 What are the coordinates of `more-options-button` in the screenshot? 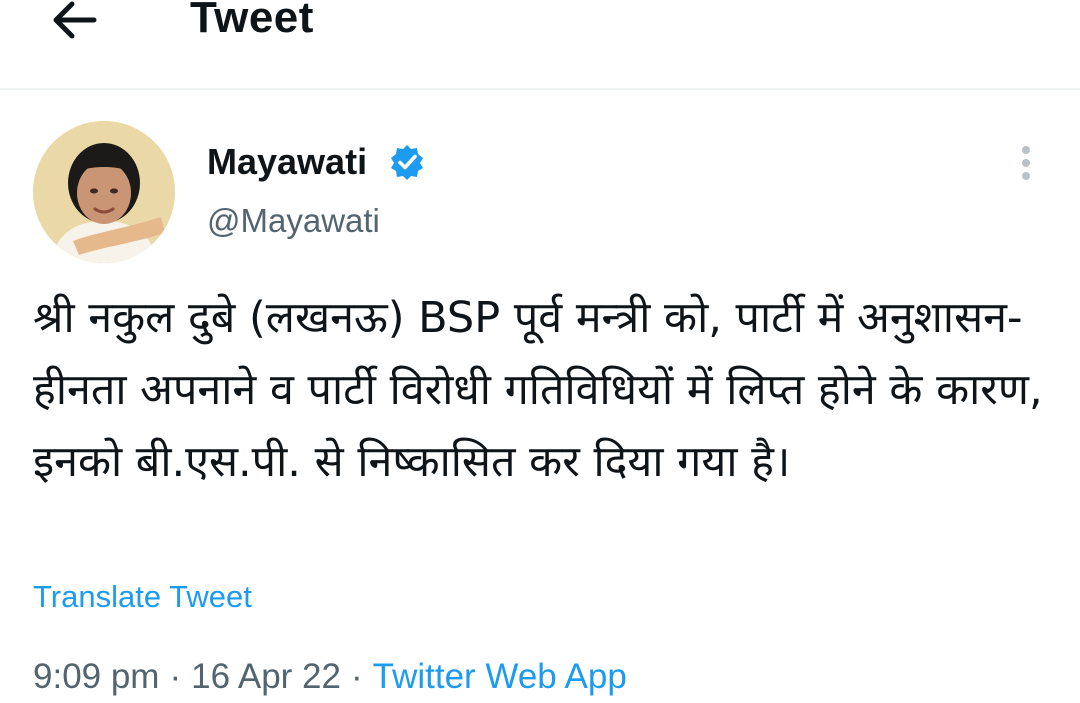 It's located at (1026, 163).